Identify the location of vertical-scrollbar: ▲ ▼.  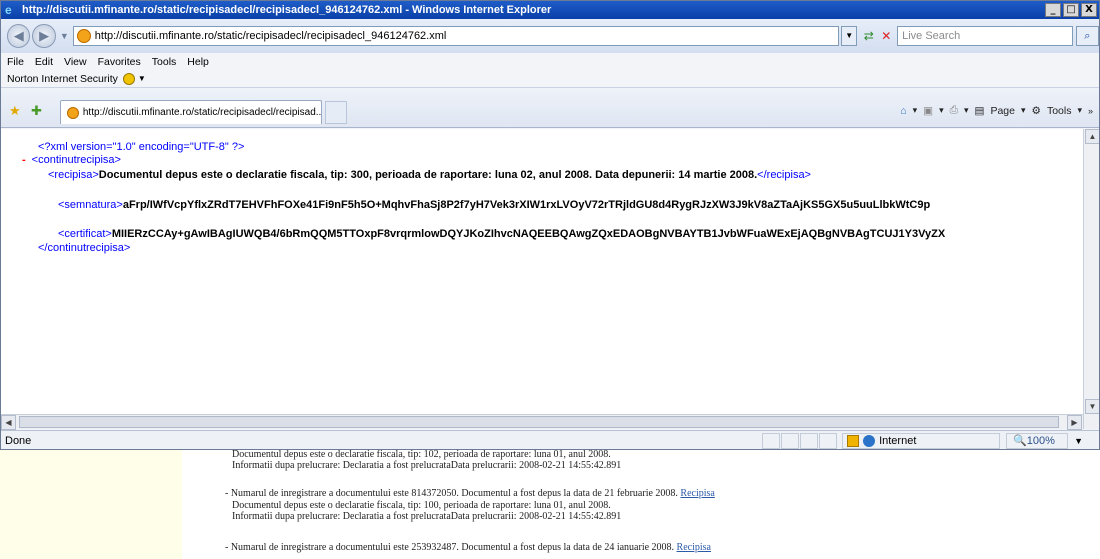
(1091, 279).